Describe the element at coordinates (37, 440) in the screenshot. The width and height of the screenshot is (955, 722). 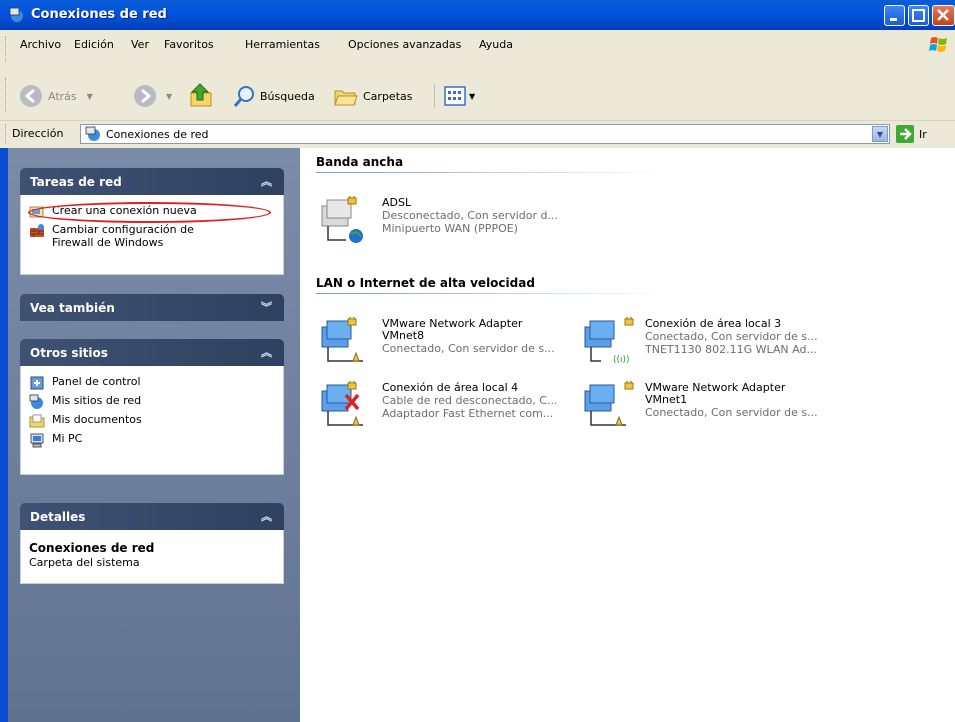
I see `my-computer-icon` at that location.